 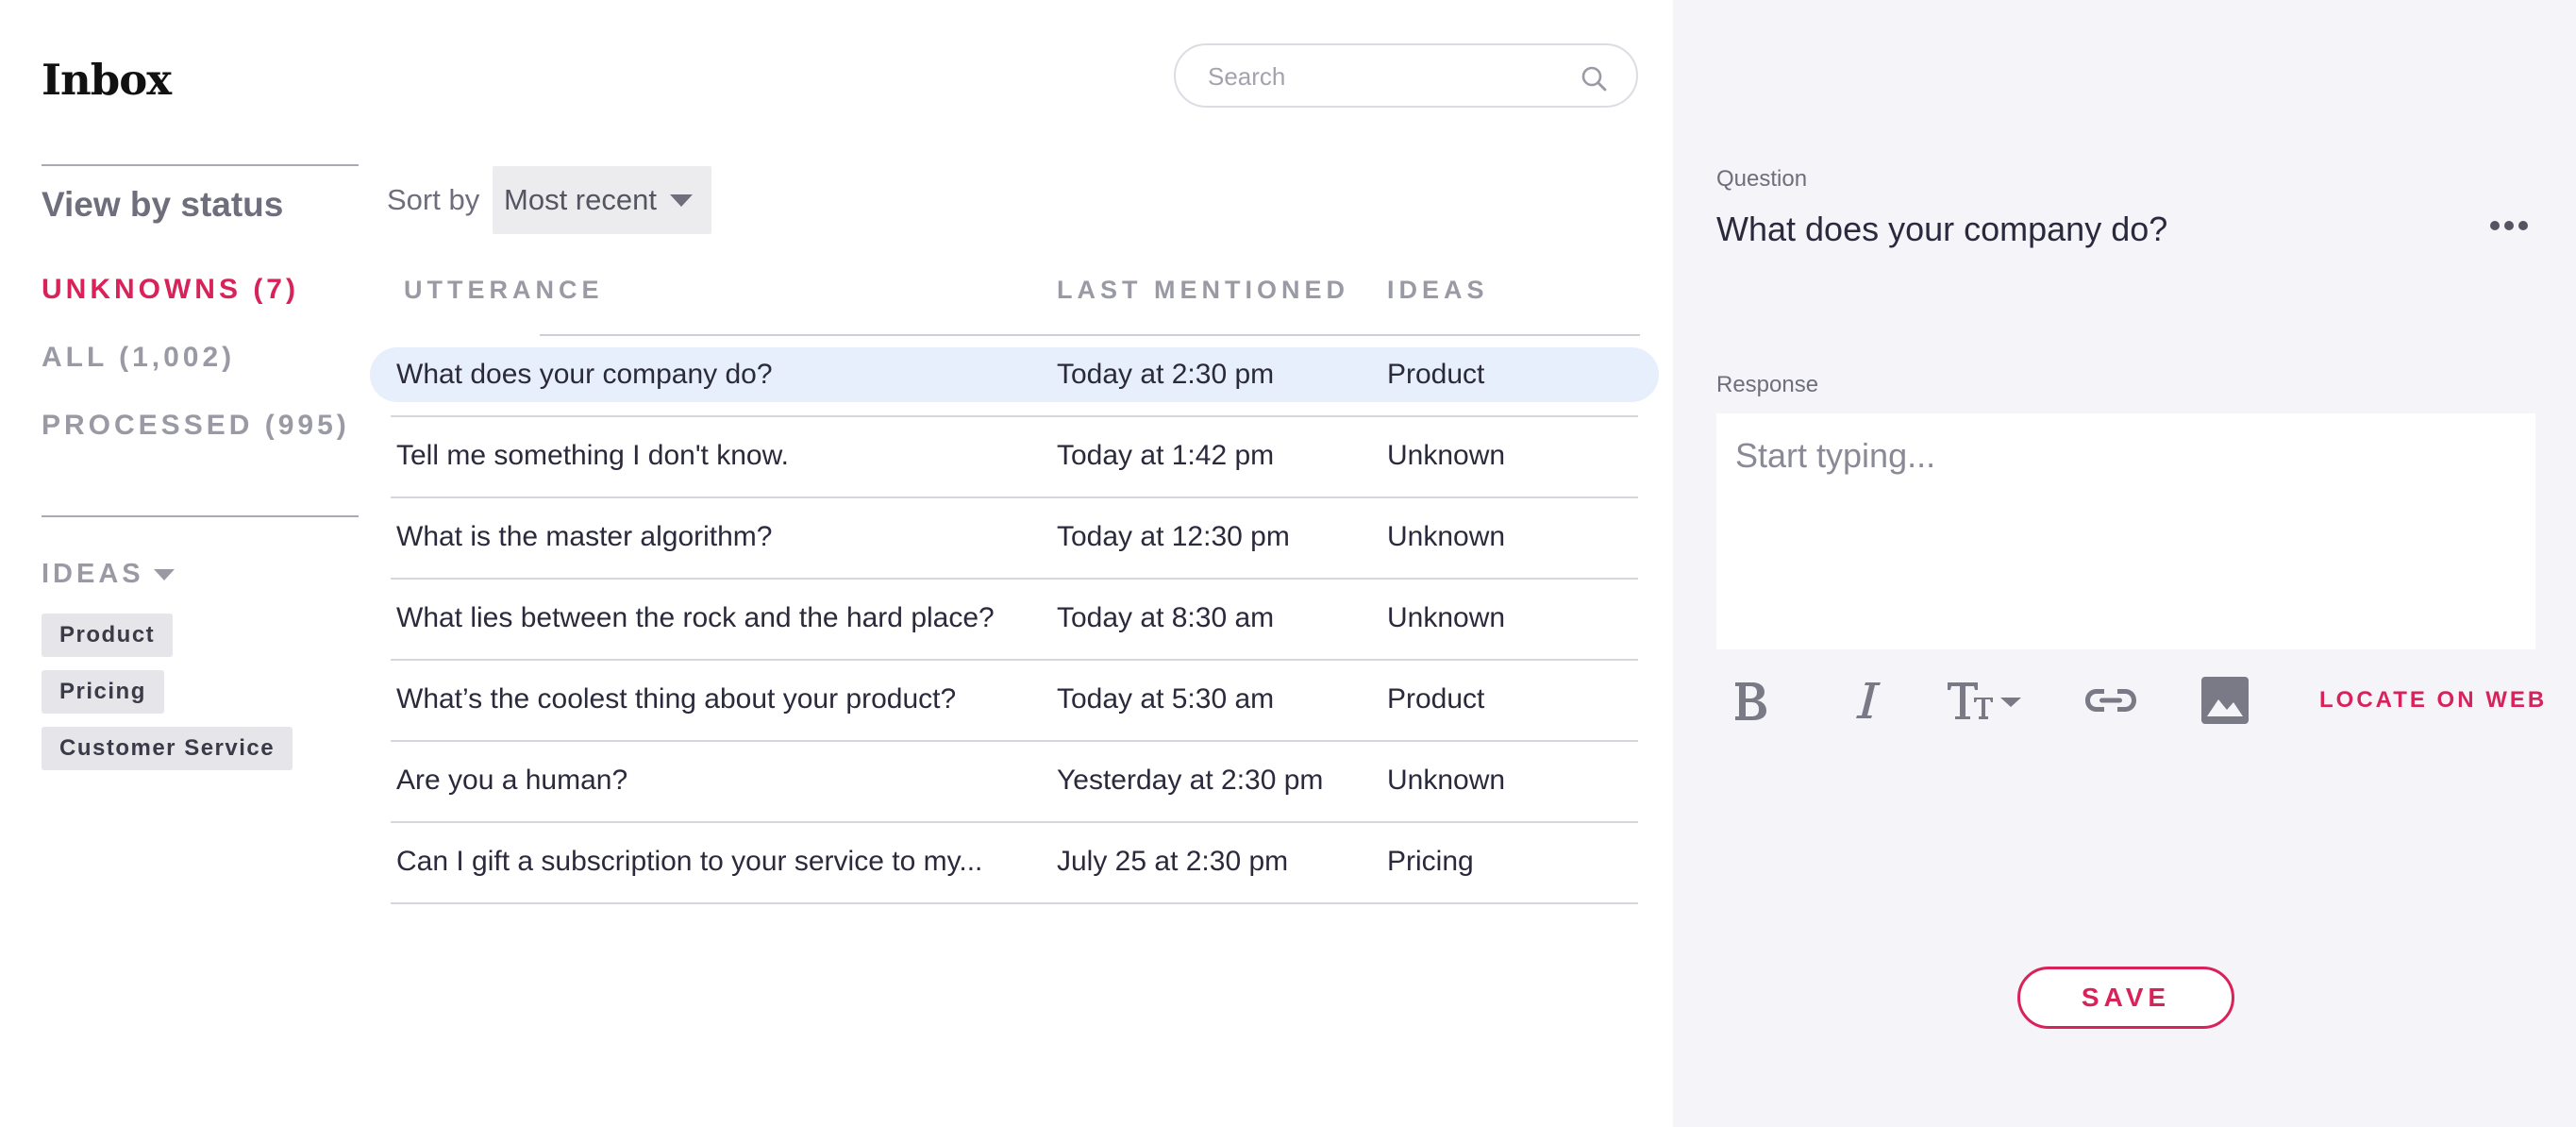 What do you see at coordinates (107, 80) in the screenshot?
I see `page-title: Inbox` at bounding box center [107, 80].